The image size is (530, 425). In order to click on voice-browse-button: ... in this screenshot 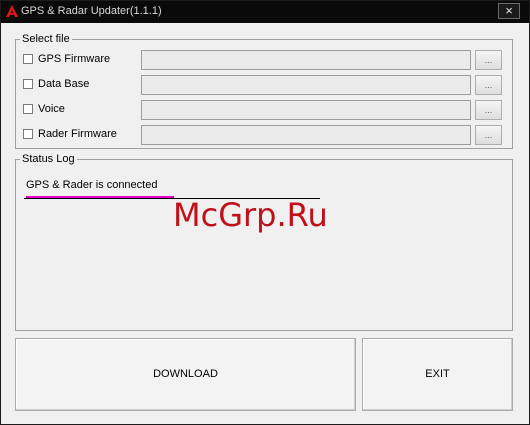, I will do `click(488, 110)`.